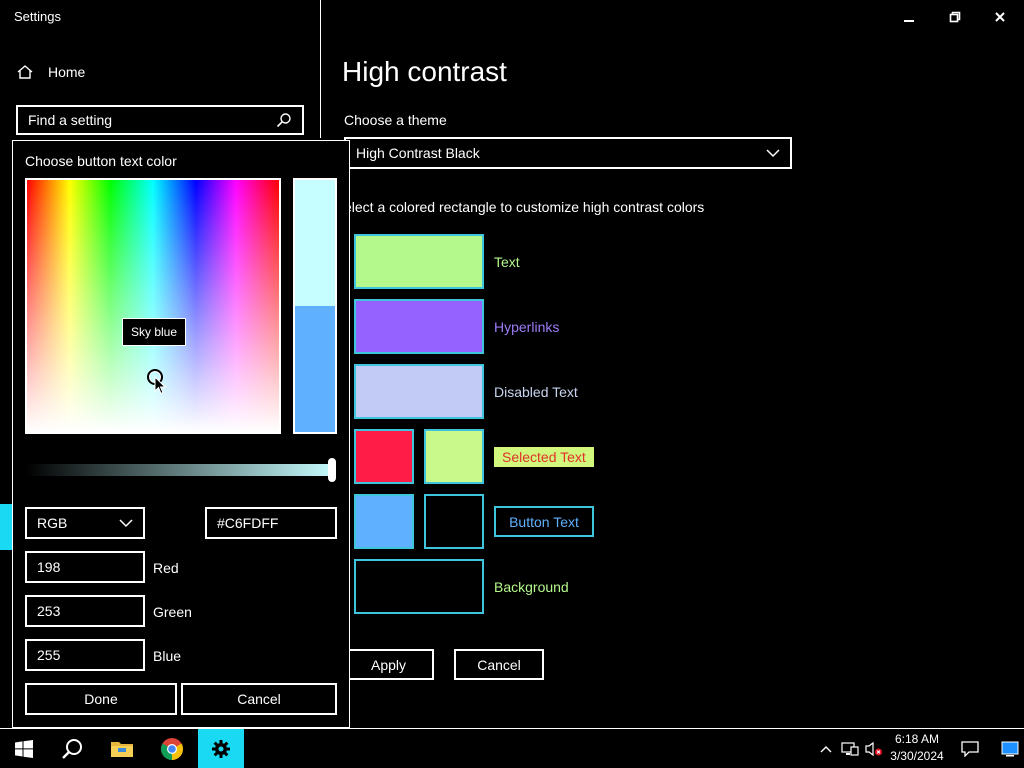  What do you see at coordinates (85, 523) in the screenshot?
I see `color-mode-dropdown: RGB` at bounding box center [85, 523].